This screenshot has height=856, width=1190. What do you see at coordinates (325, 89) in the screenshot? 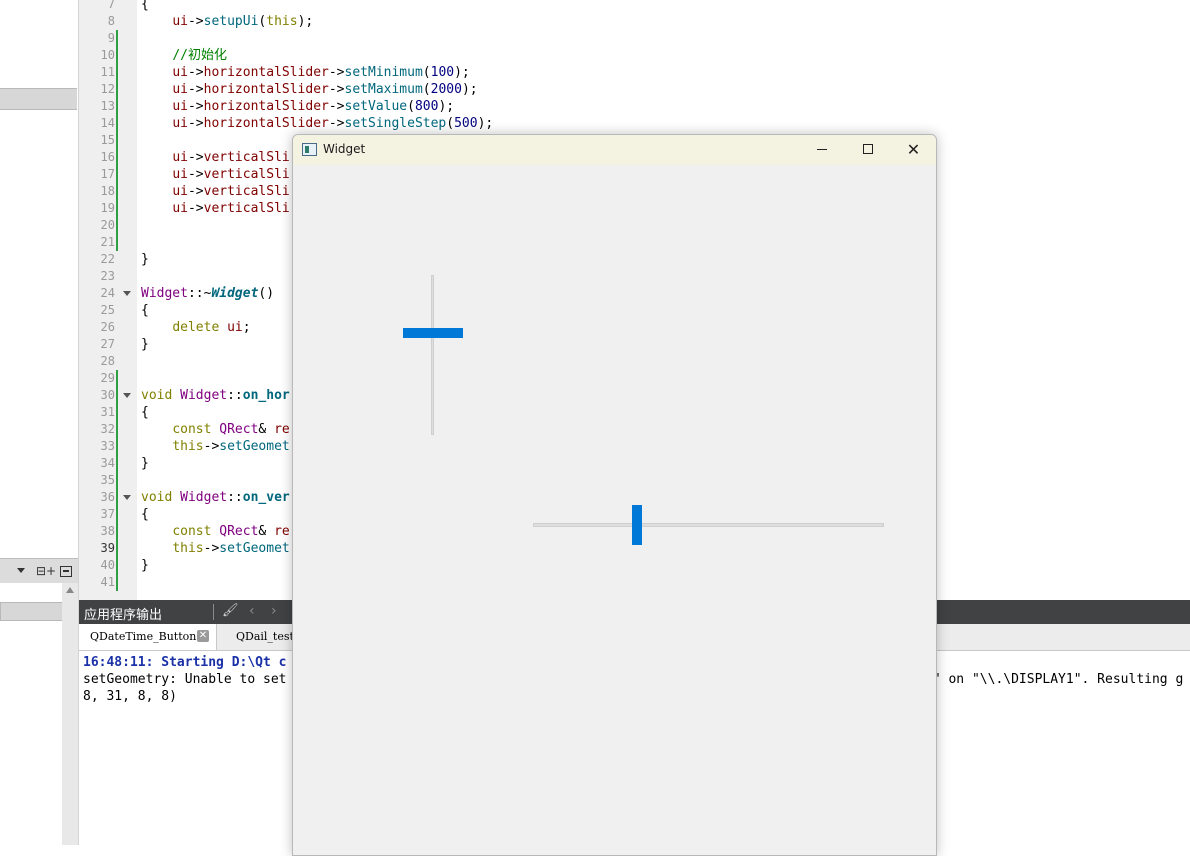
I see `code-line: ui->horizontalSlider->setMaximum(2000);` at bounding box center [325, 89].